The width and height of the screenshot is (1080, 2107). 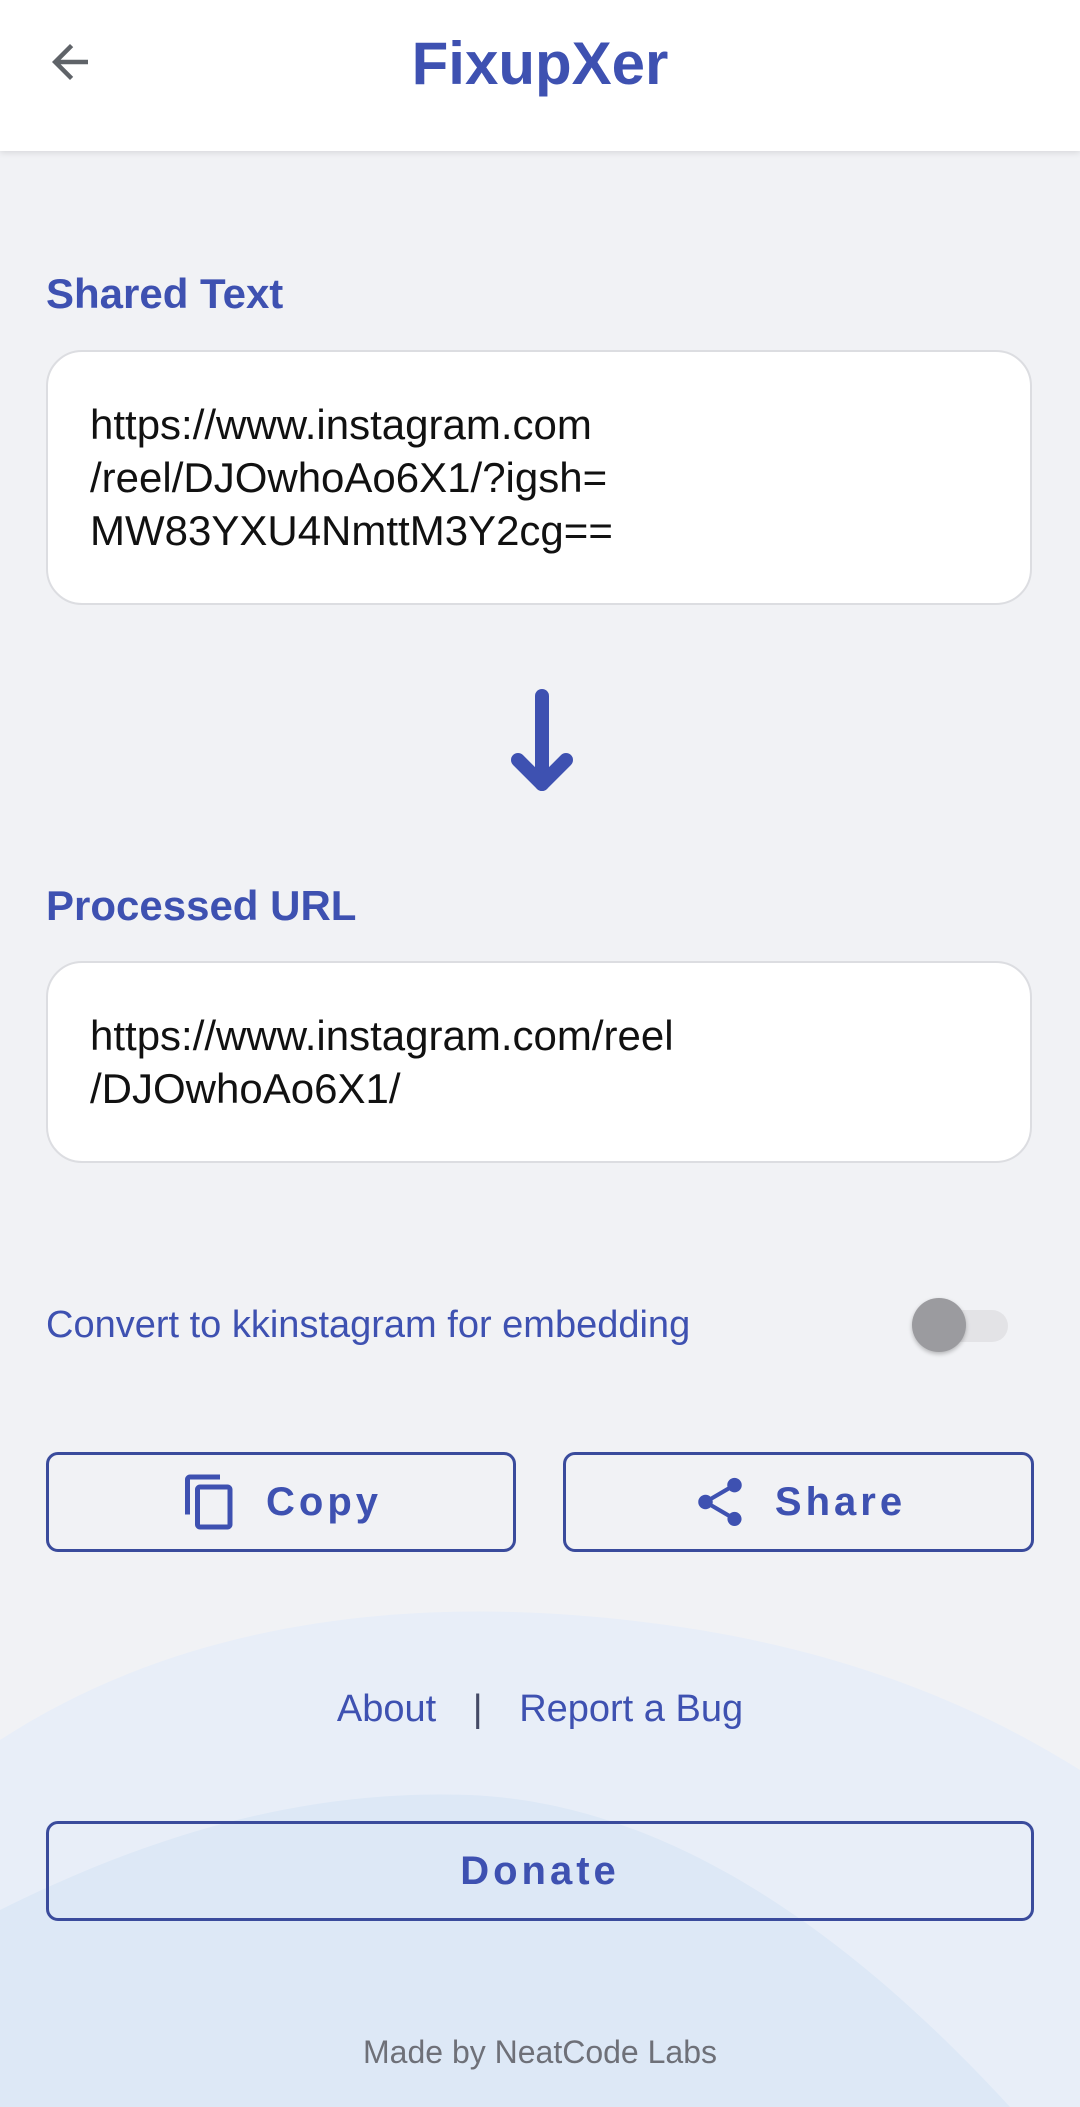 I want to click on kkinstagram-toggle-label: Convert to kkinstagram for embedding, so click(x=368, y=1325).